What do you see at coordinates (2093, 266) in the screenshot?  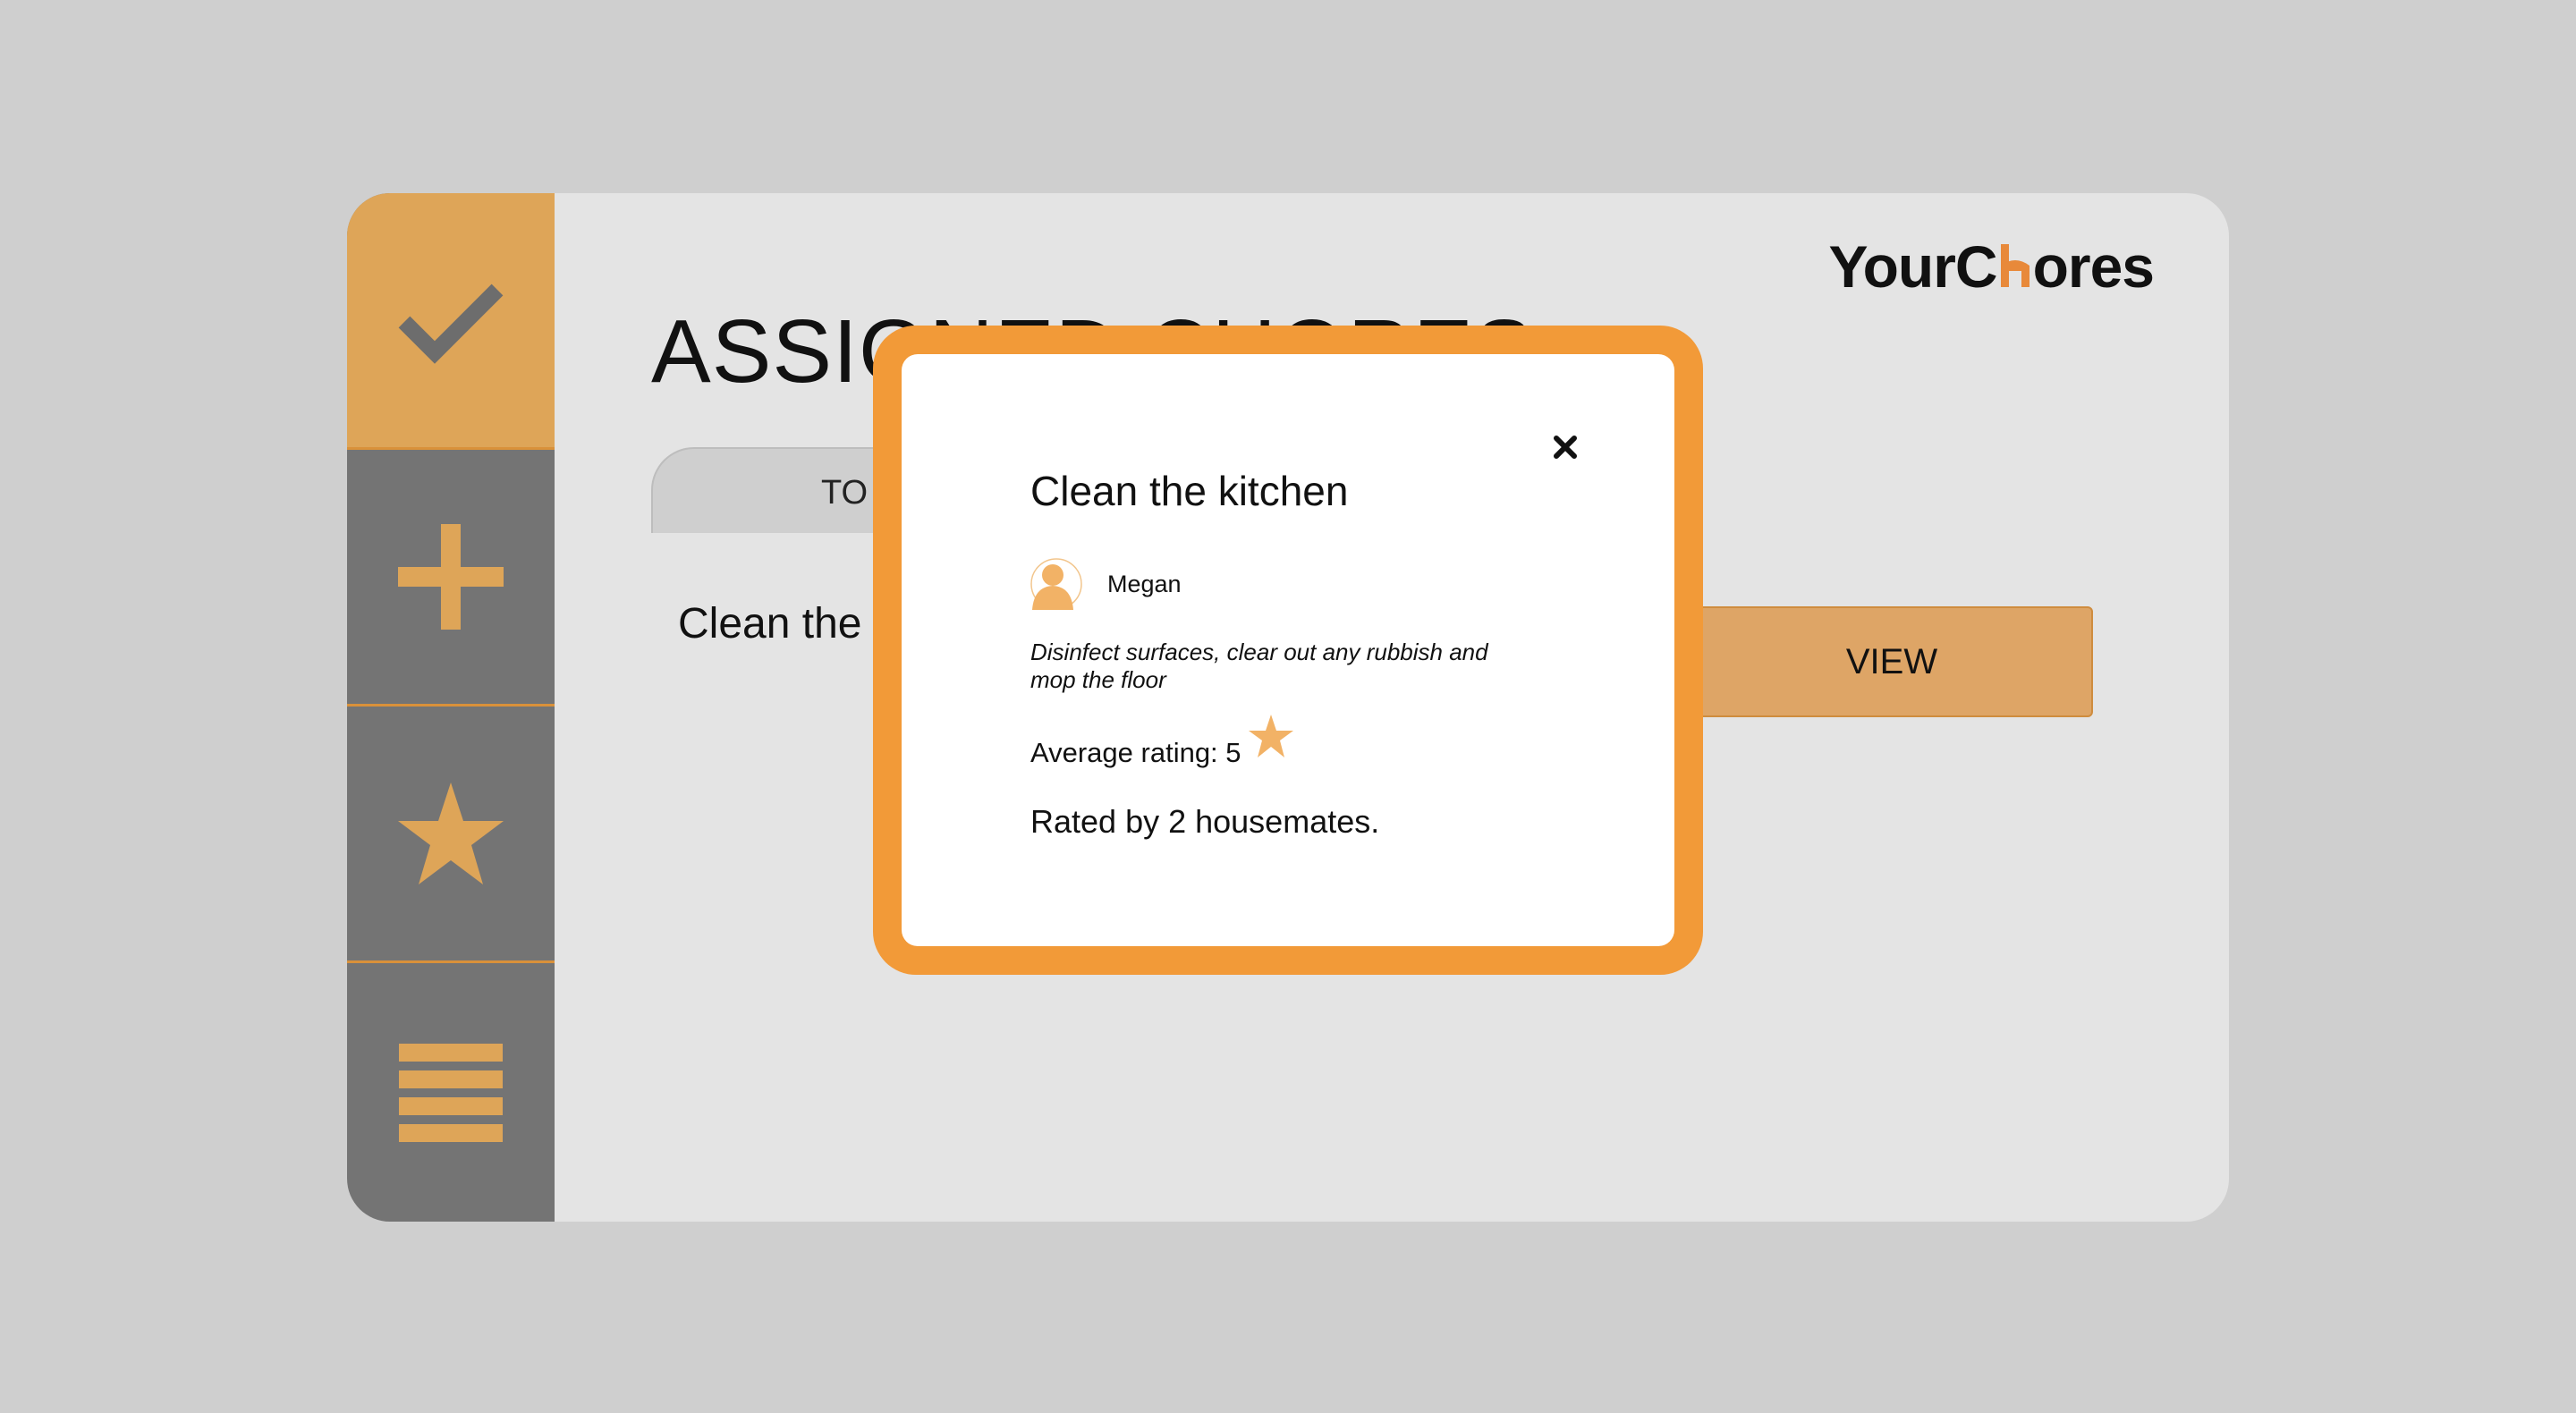 I see `brand-text-end: ores` at bounding box center [2093, 266].